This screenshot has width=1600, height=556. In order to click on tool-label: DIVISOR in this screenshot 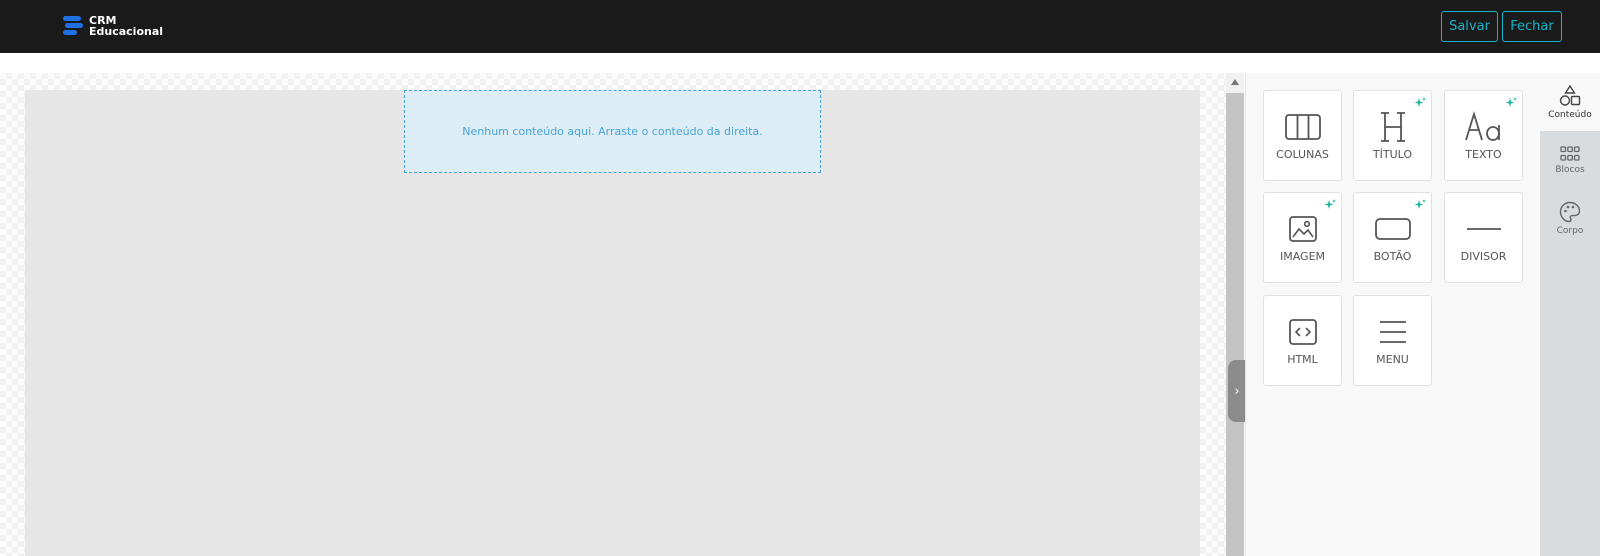, I will do `click(1483, 256)`.